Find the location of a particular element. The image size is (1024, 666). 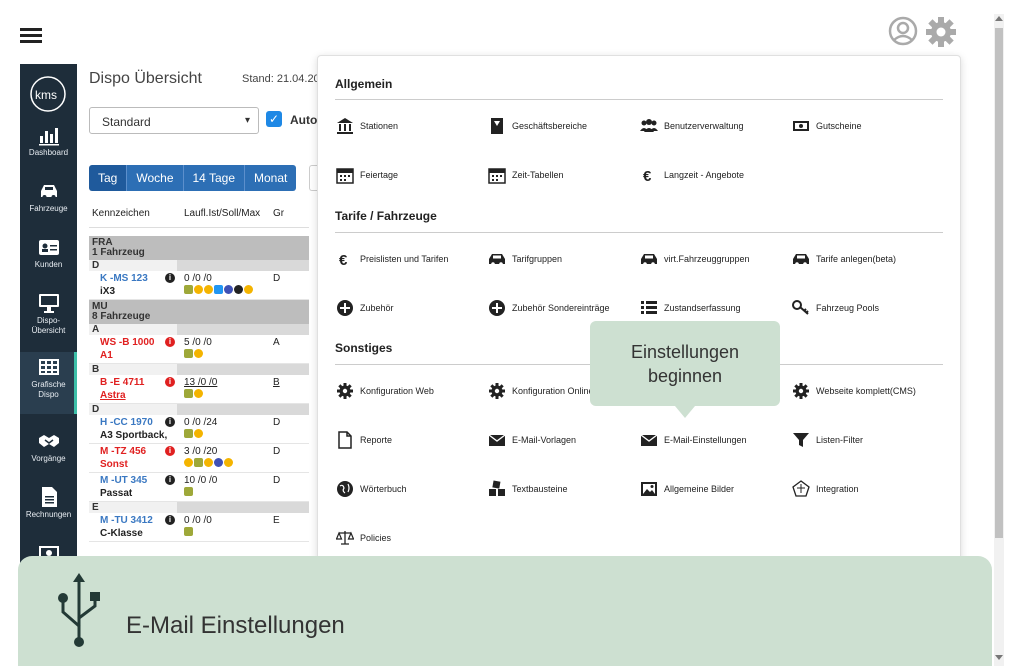

license-plate: B -E 4711 is located at coordinates (122, 382).